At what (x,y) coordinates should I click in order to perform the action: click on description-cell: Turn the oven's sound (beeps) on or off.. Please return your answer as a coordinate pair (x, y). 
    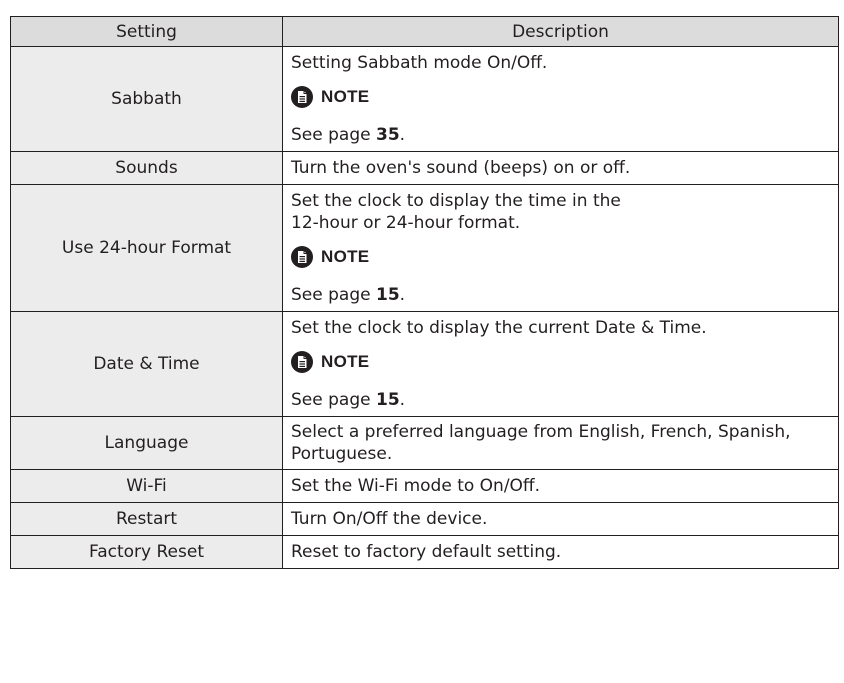
    Looking at the image, I should click on (560, 168).